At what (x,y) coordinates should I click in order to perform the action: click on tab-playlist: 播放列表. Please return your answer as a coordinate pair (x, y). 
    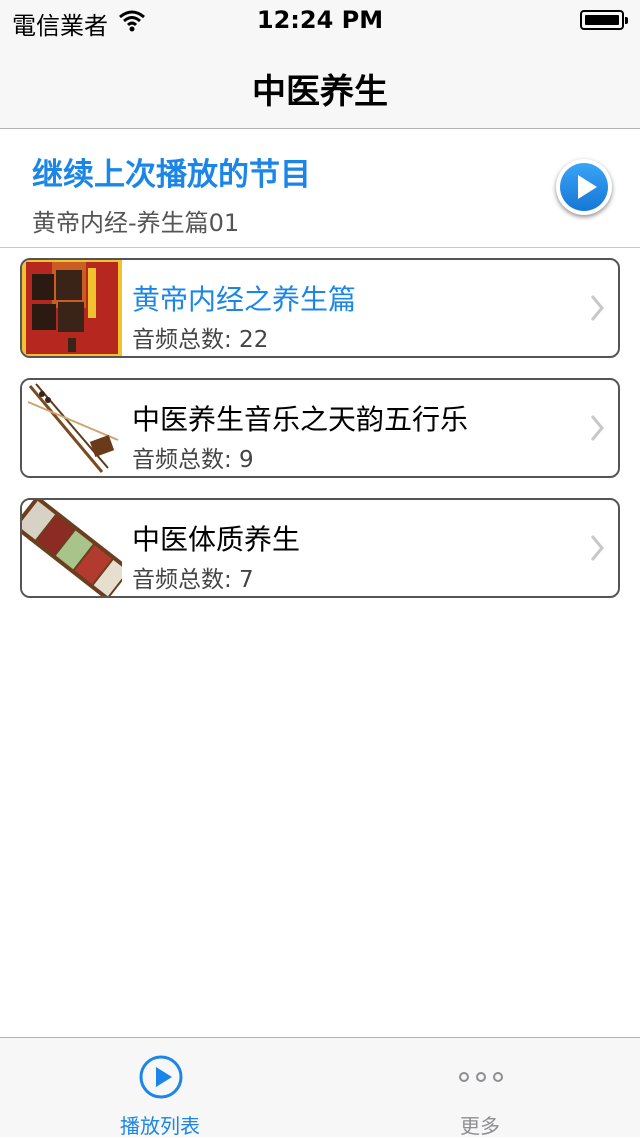
    Looking at the image, I should click on (160, 1088).